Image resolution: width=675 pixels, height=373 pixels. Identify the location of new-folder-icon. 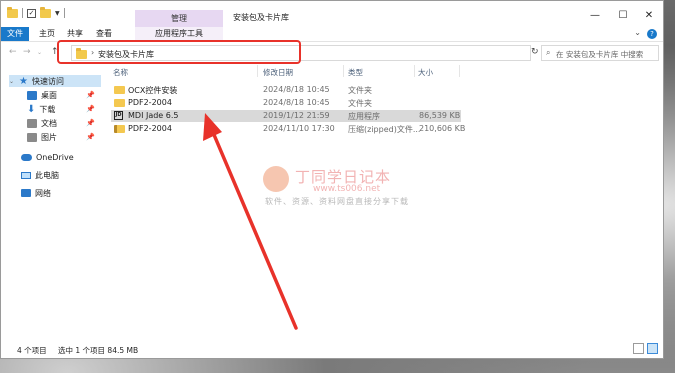
(45, 12).